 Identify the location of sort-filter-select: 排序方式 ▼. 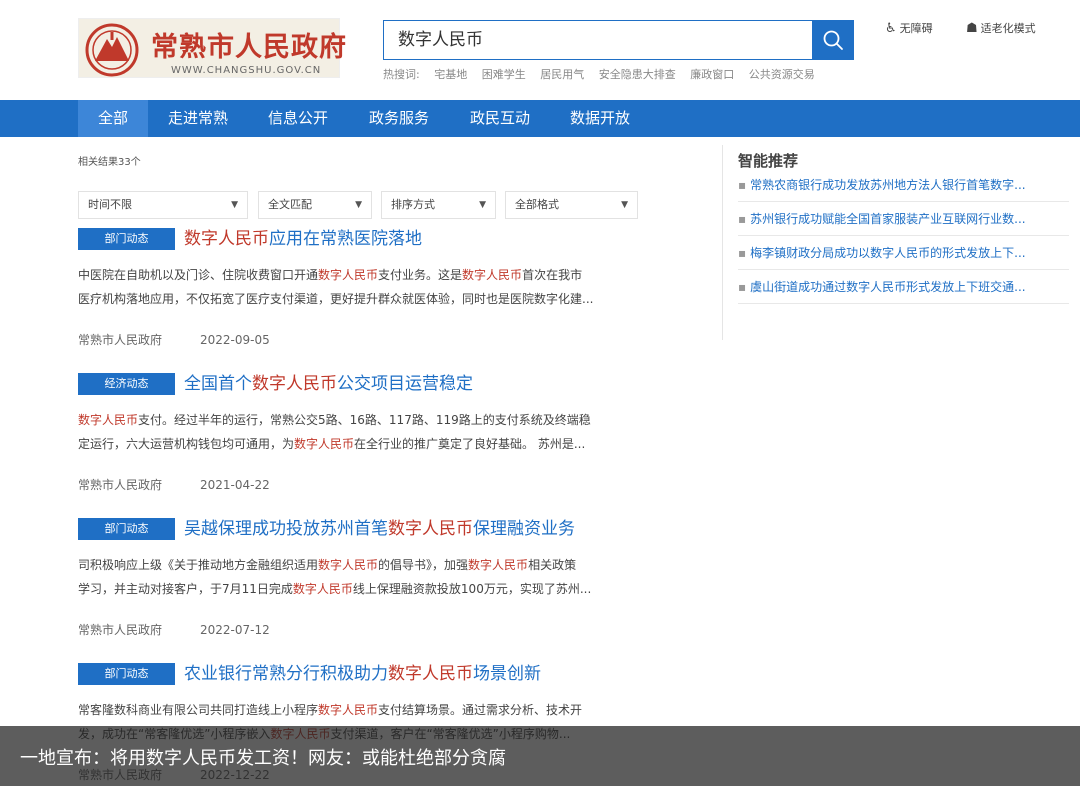
(438, 205).